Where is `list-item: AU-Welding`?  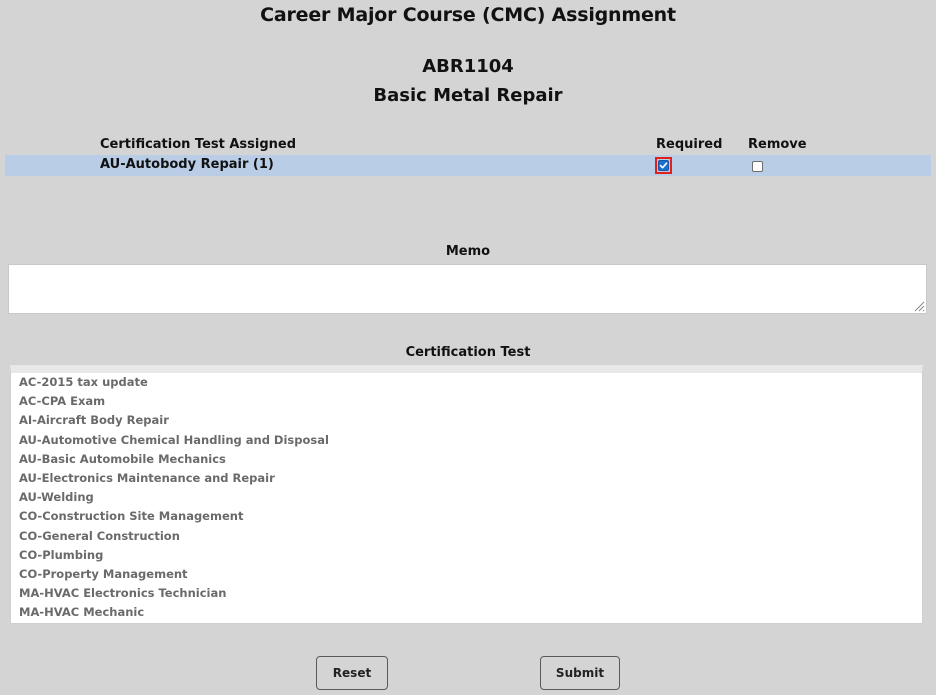 list-item: AU-Welding is located at coordinates (466, 497).